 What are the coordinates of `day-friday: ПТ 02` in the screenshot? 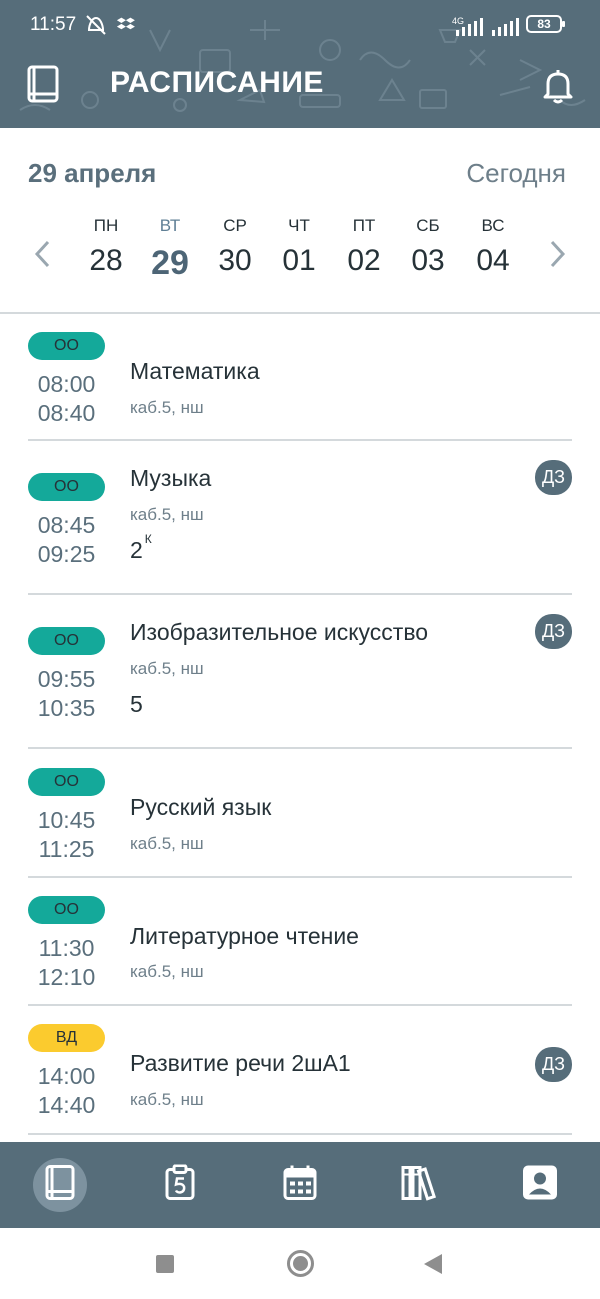 It's located at (364, 247).